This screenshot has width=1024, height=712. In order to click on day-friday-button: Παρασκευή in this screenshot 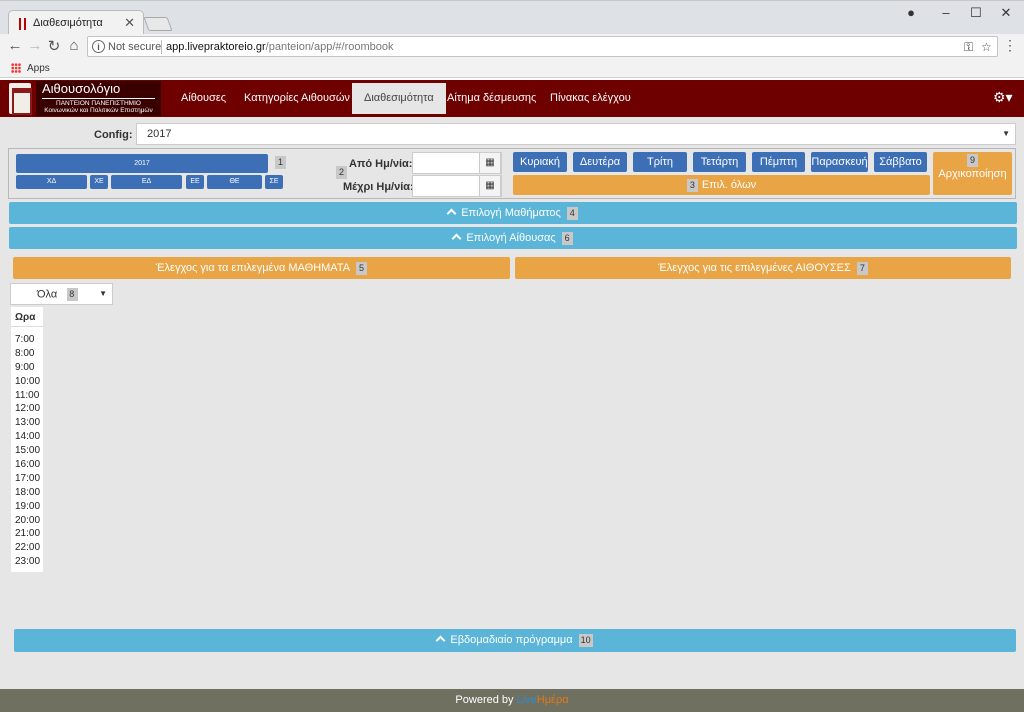, I will do `click(839, 162)`.